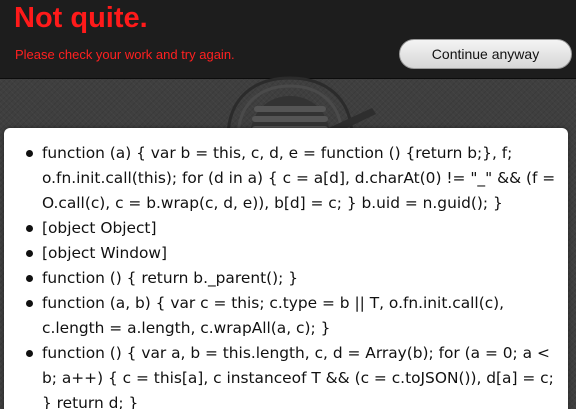 The height and width of the screenshot is (409, 576). I want to click on result-item-text: [object Window], so click(105, 253).